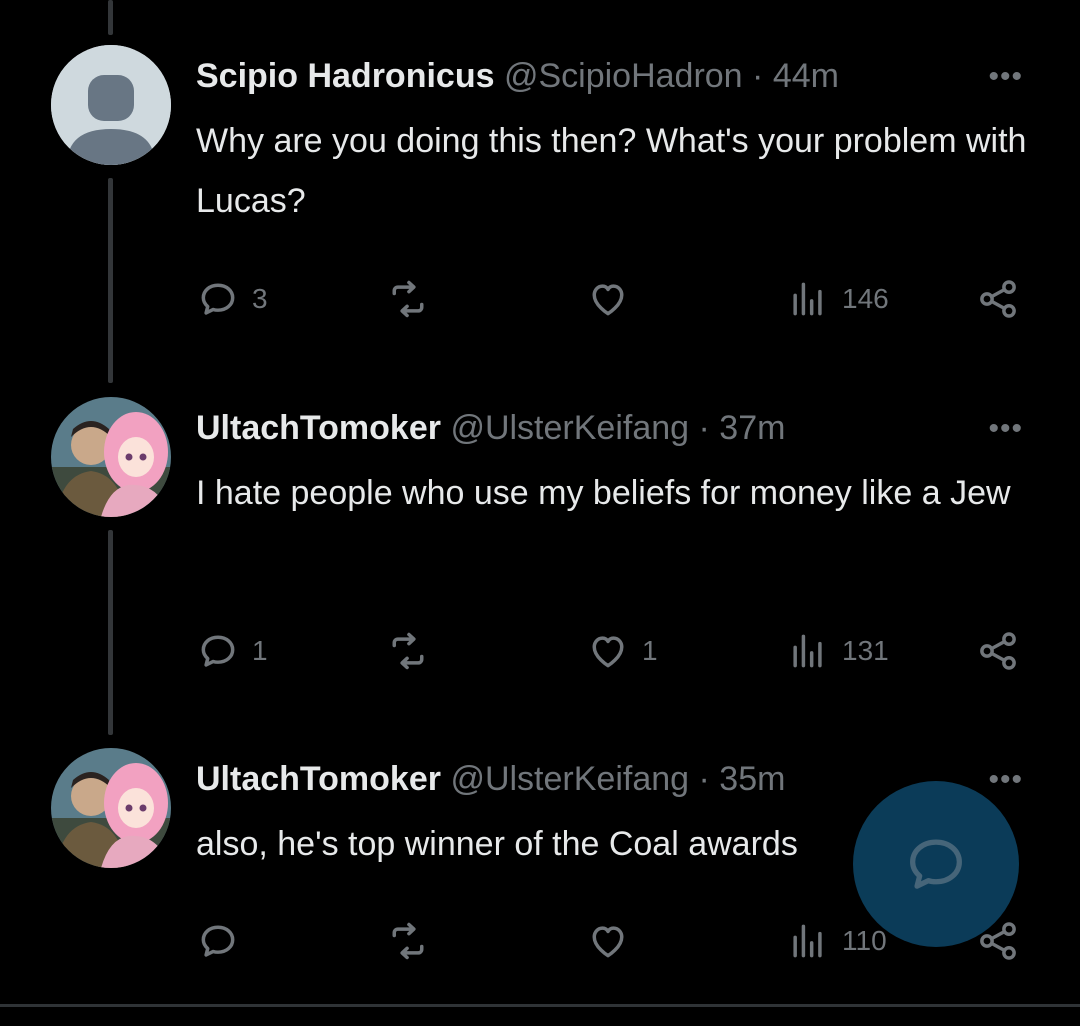 Image resolution: width=1080 pixels, height=1026 pixels. What do you see at coordinates (752, 779) in the screenshot?
I see `timestamp: 35m` at bounding box center [752, 779].